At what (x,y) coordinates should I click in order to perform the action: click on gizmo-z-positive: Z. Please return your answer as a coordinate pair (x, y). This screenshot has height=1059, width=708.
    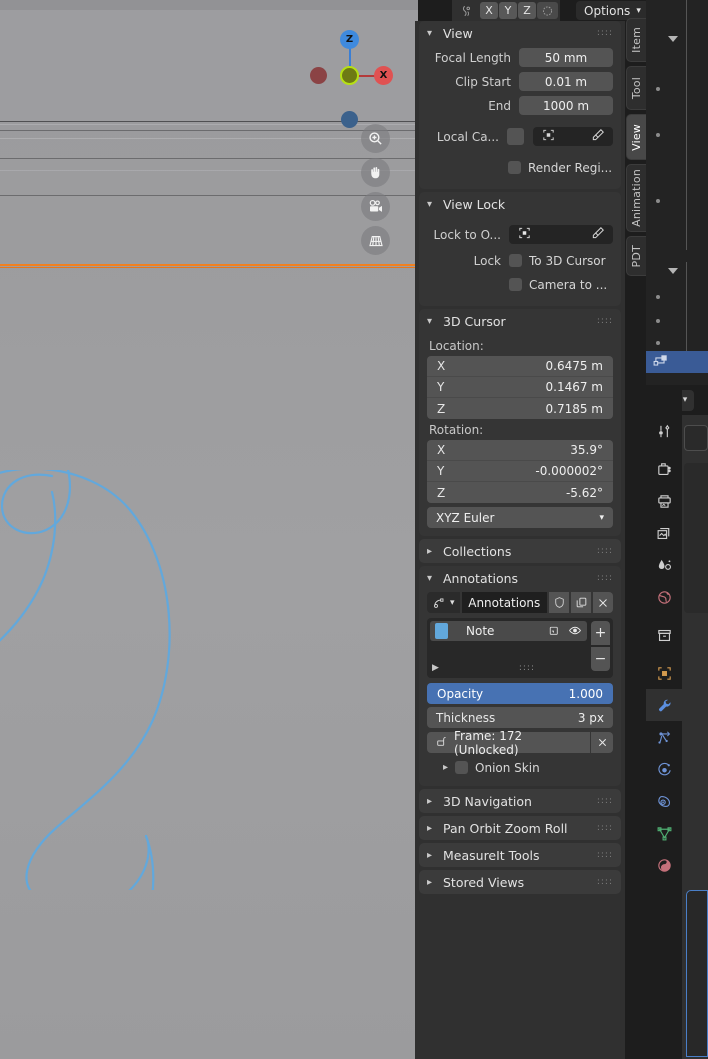
    Looking at the image, I should click on (349, 39).